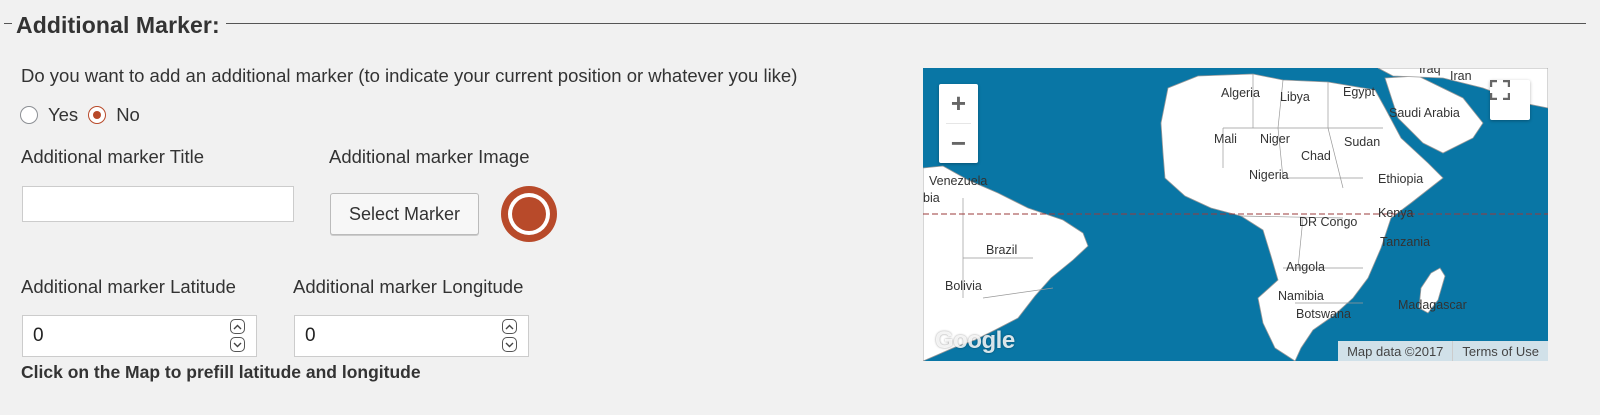  I want to click on map-label-mali: Mali, so click(1225, 139).